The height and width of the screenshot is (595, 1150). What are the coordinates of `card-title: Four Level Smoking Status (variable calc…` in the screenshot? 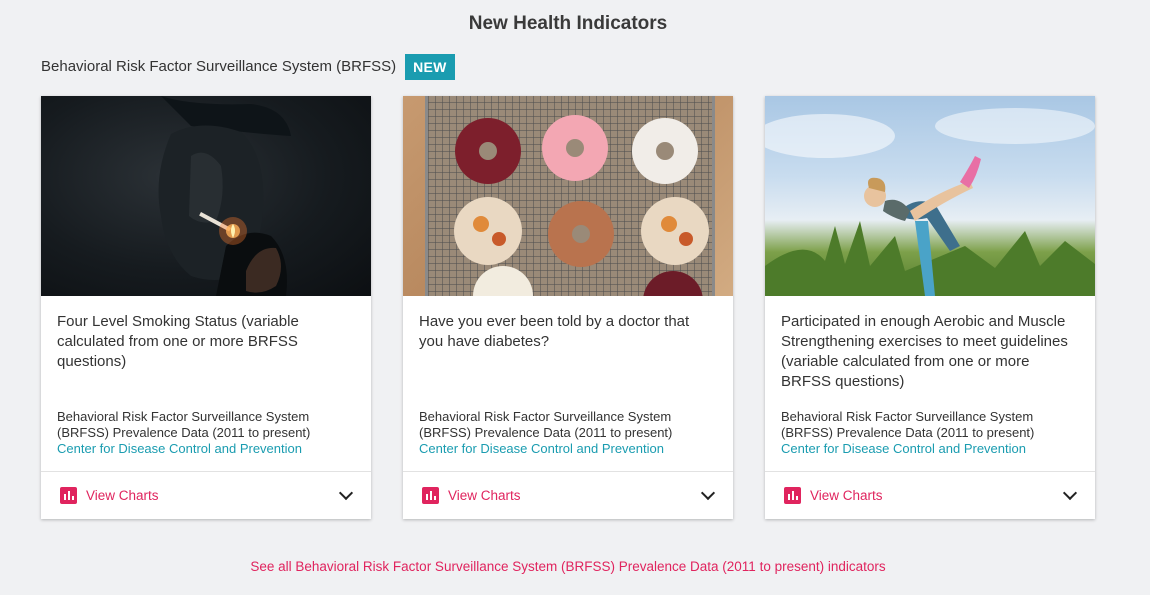 It's located at (206, 342).